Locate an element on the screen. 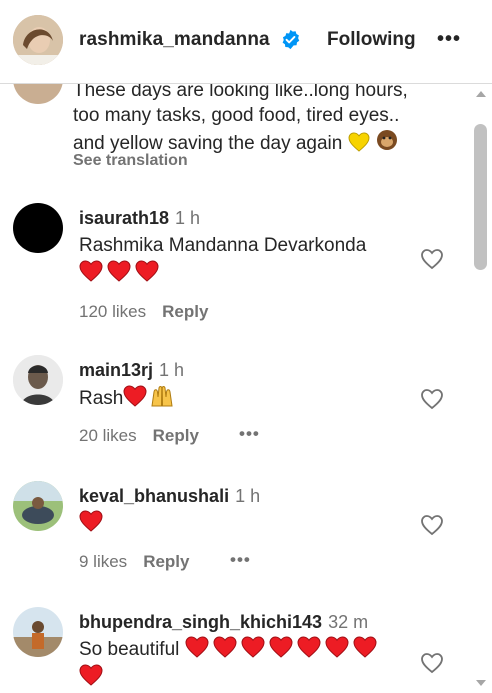  comment-time: 32 m is located at coordinates (348, 622).